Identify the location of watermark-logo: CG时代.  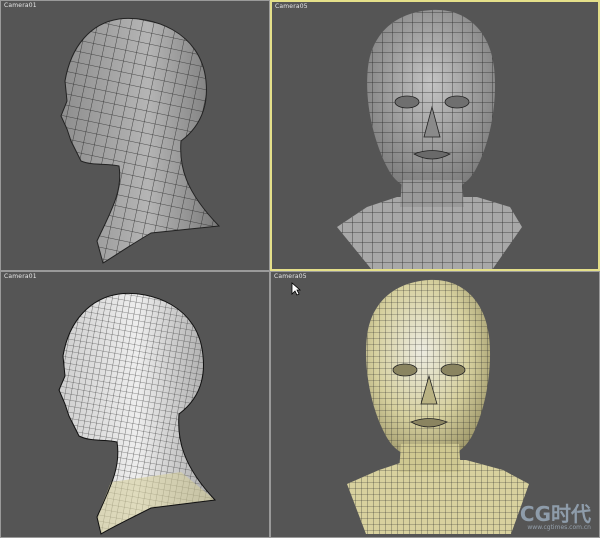
(555, 514).